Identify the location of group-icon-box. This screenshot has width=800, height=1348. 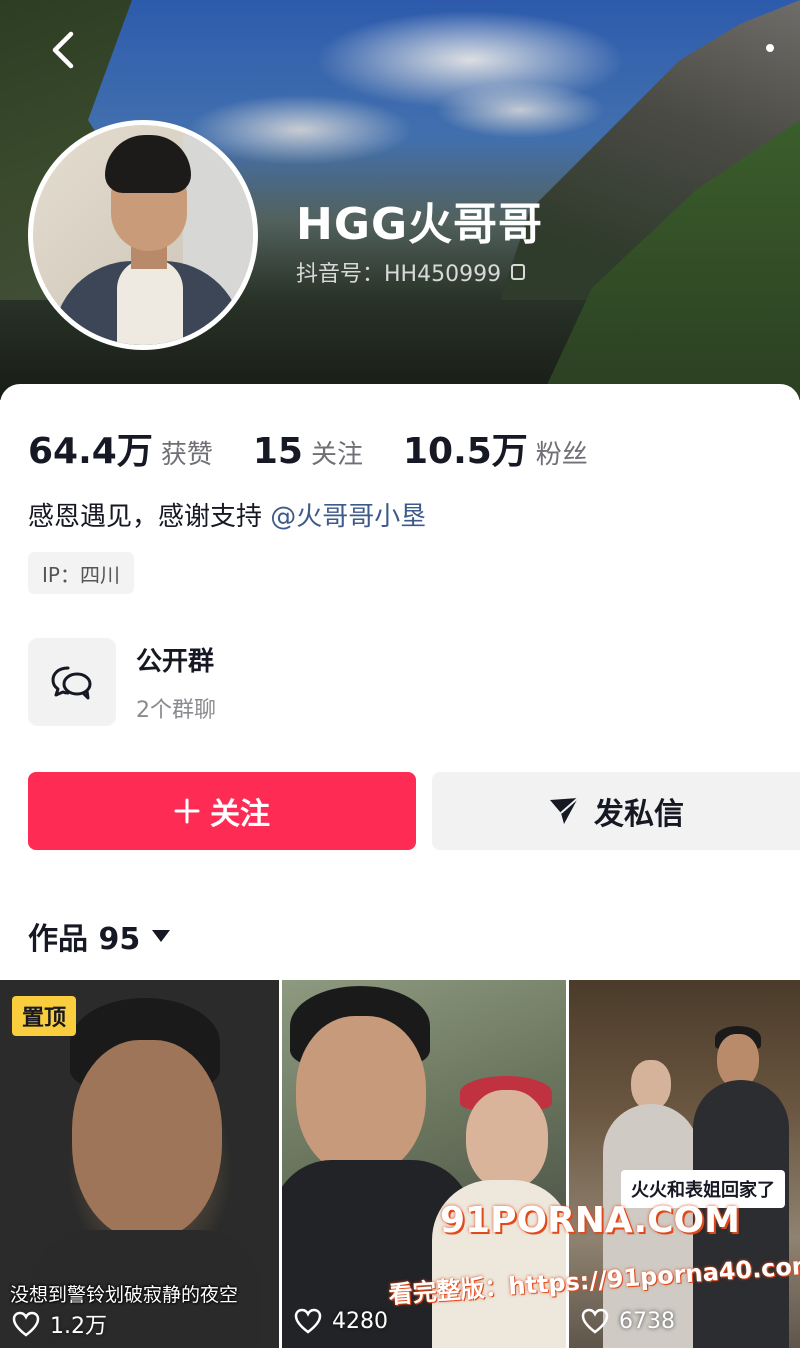
(72, 682).